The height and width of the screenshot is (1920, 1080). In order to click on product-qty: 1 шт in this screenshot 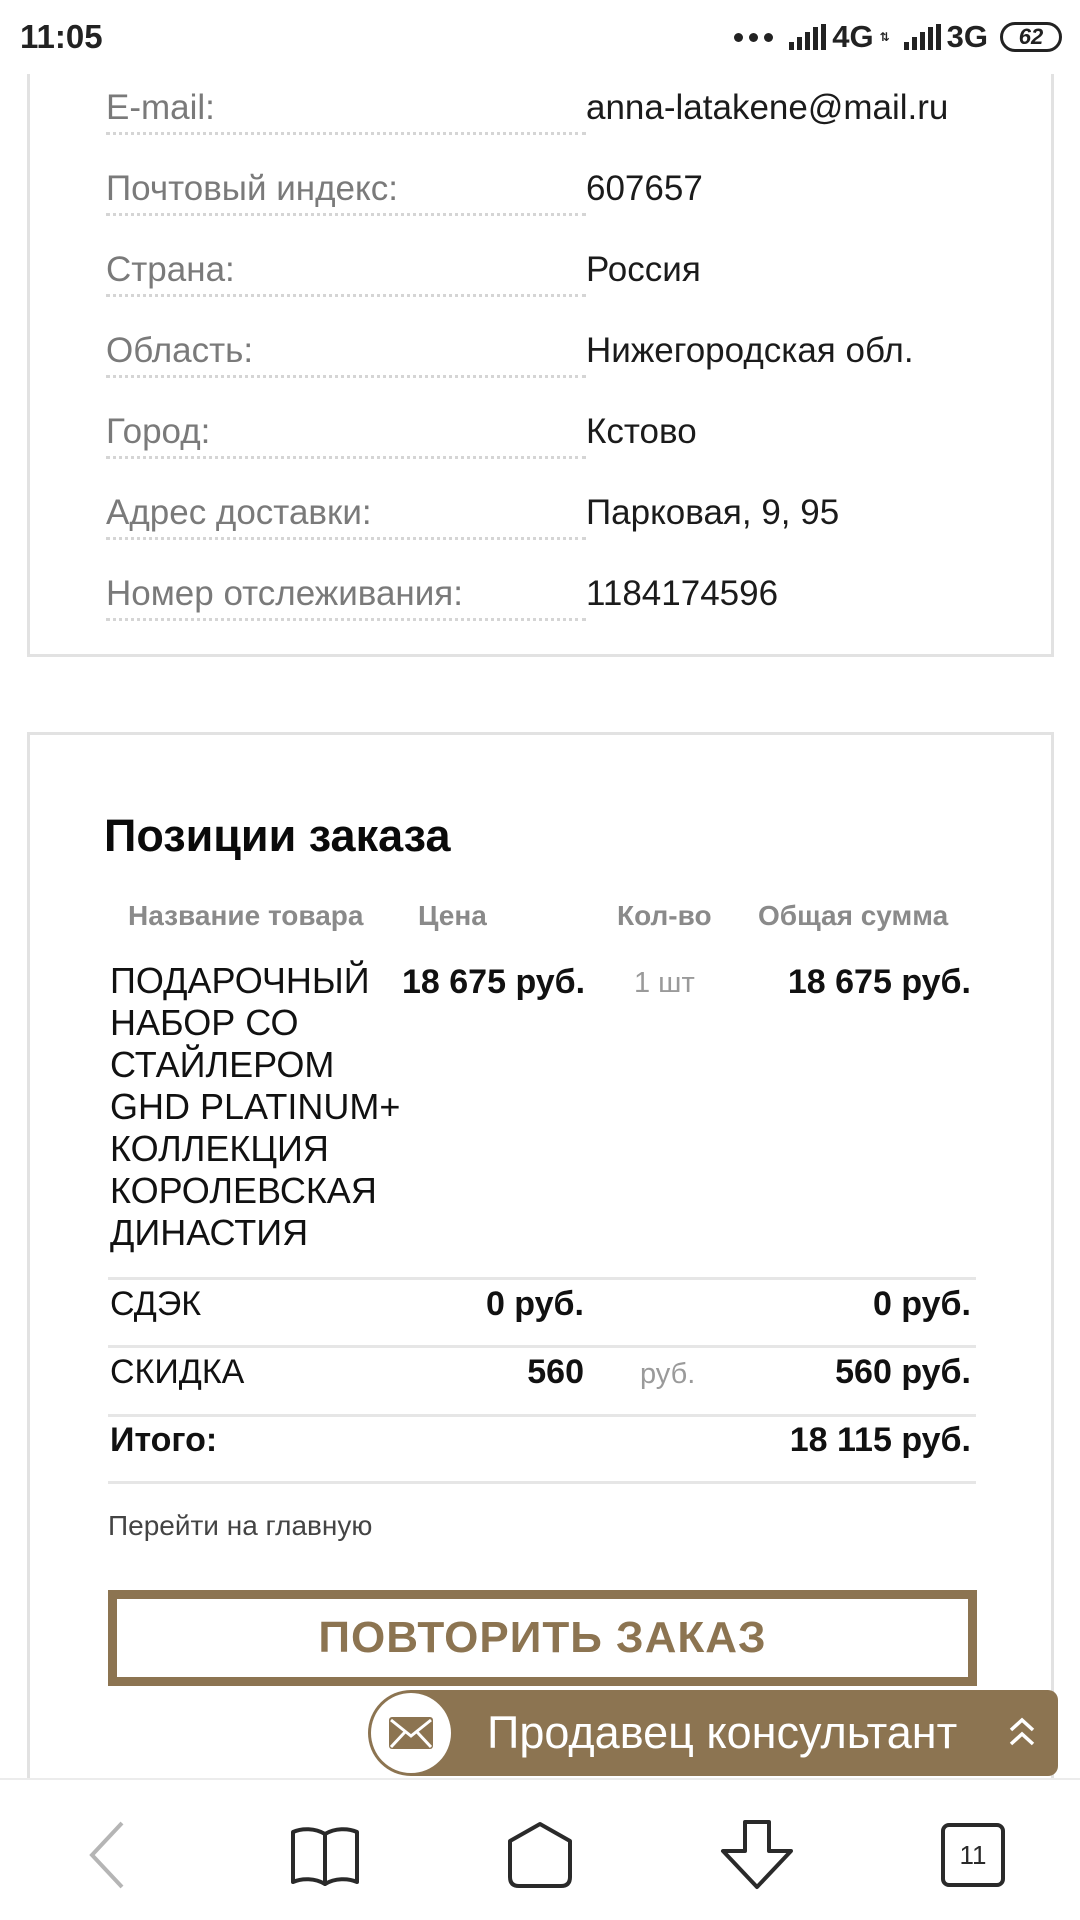, I will do `click(664, 983)`.